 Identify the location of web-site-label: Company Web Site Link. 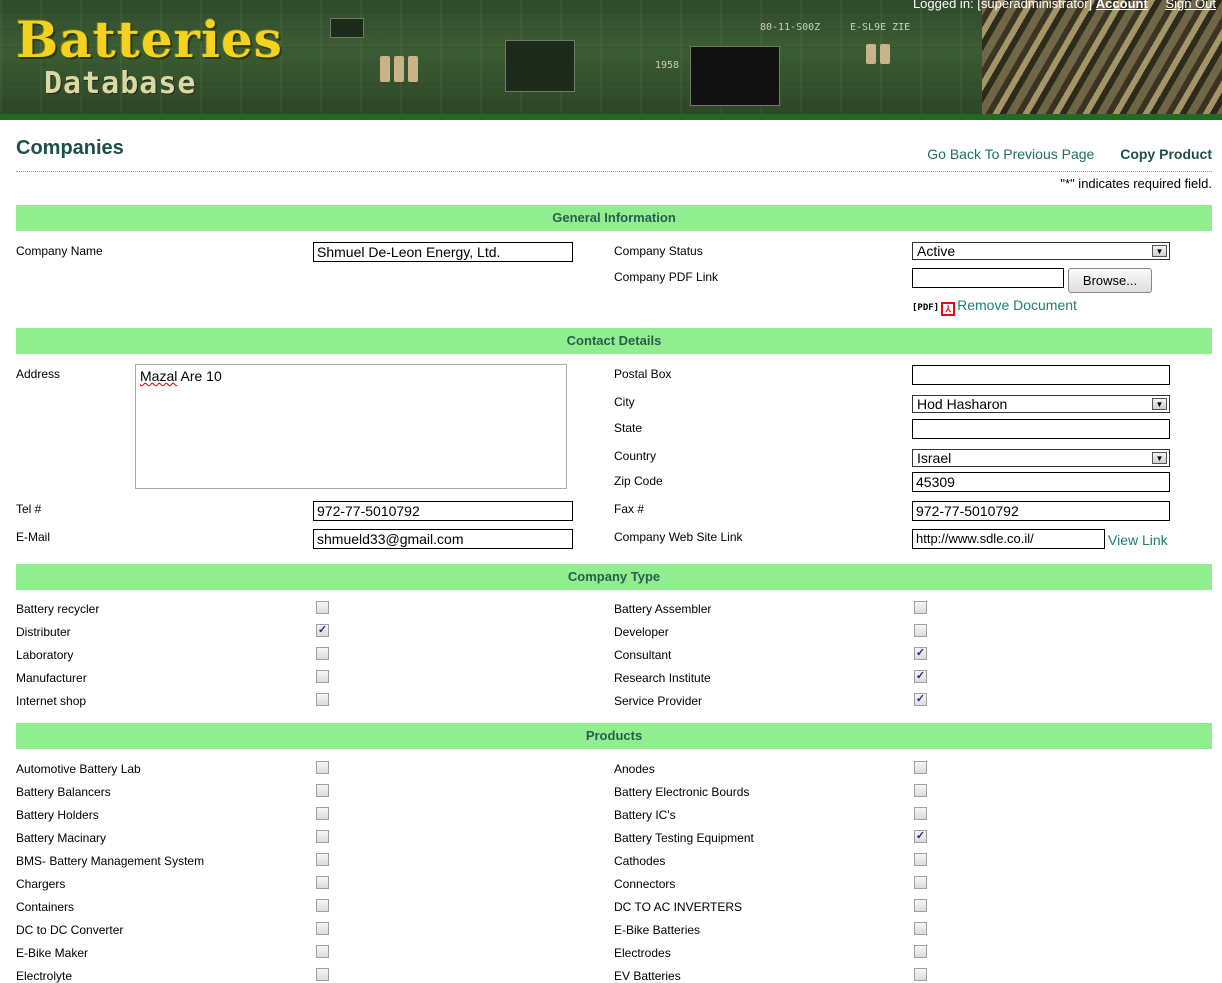
(678, 537).